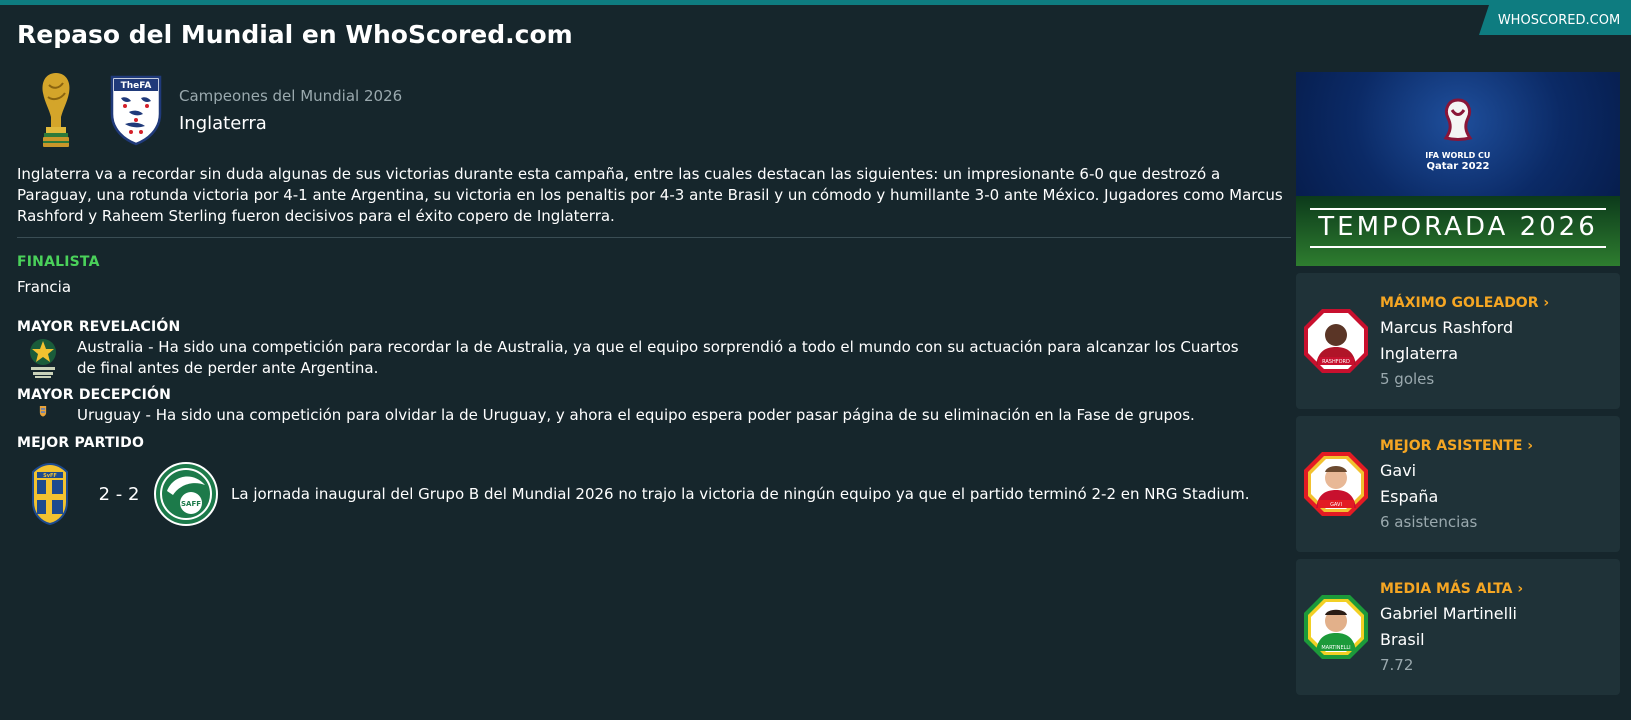  Describe the element at coordinates (81, 443) in the screenshot. I see `best-match-label: MEJOR PARTIDO` at that location.